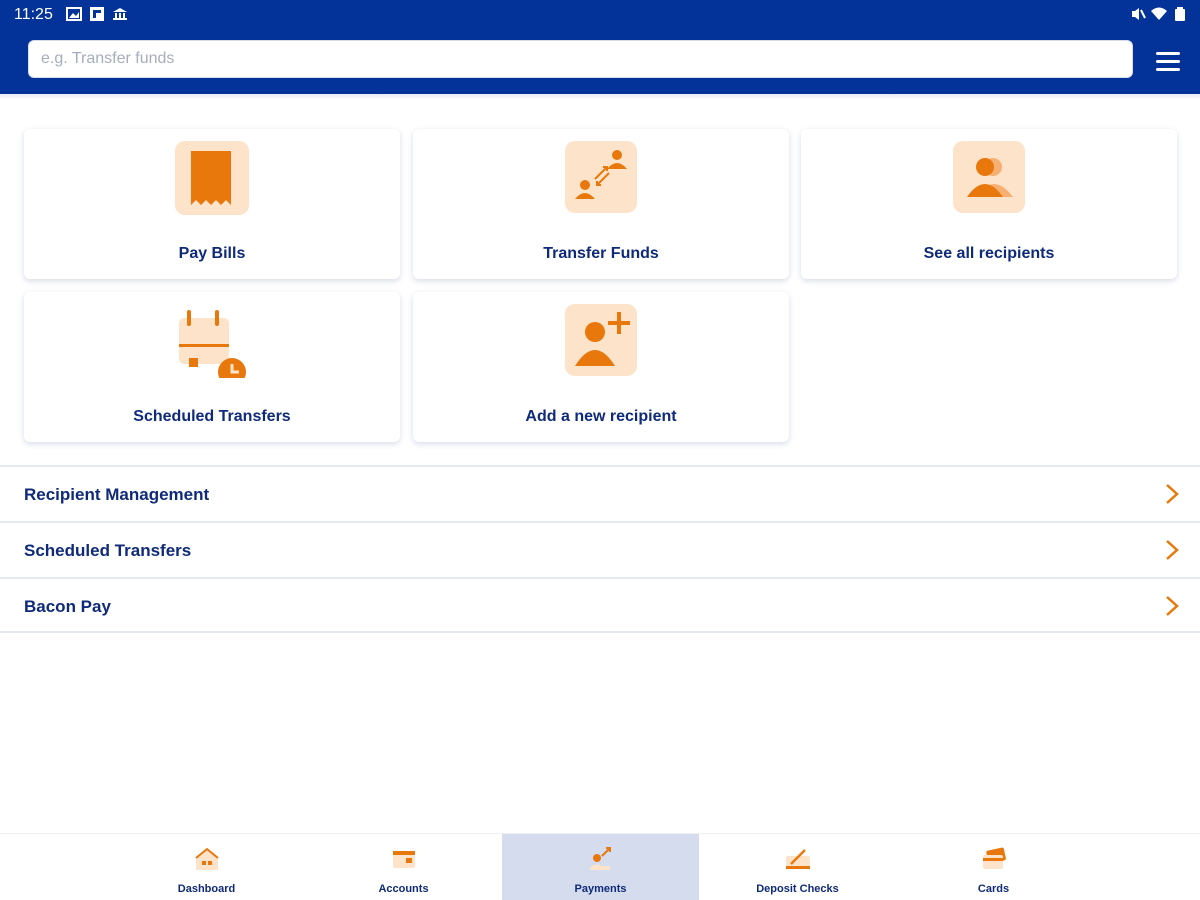 This screenshot has height=900, width=1200. Describe the element at coordinates (33, 14) in the screenshot. I see `status-time: 11:25` at that location.